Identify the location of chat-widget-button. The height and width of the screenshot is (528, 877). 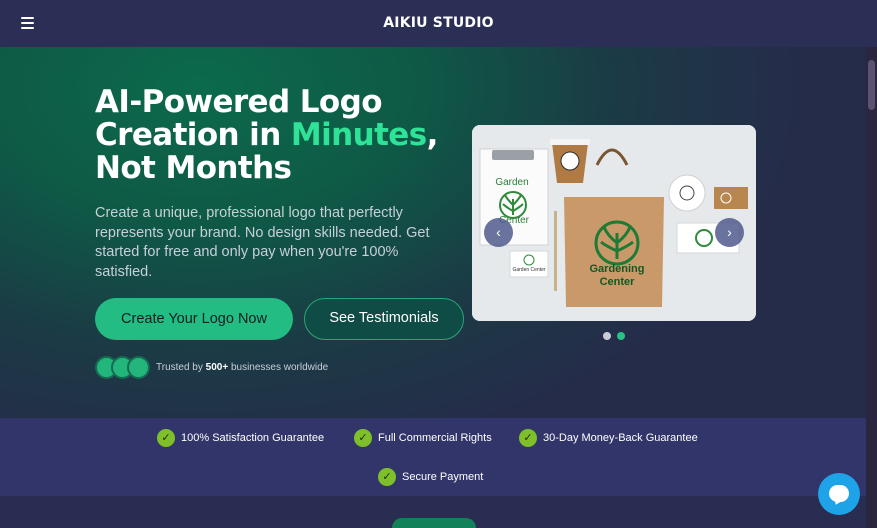
(839, 494).